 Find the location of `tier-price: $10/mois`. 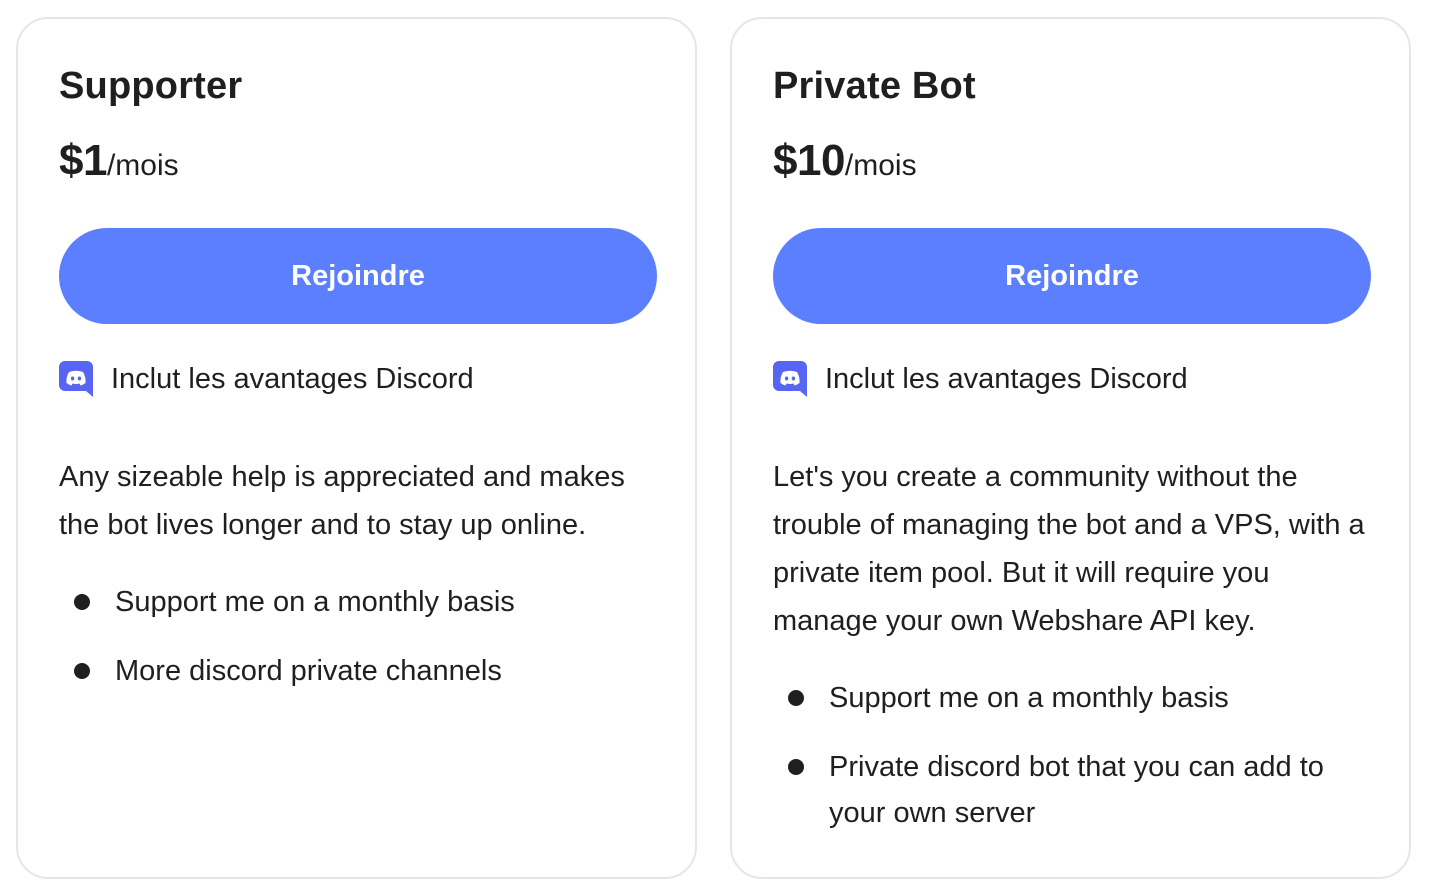

tier-price: $10/mois is located at coordinates (845, 161).